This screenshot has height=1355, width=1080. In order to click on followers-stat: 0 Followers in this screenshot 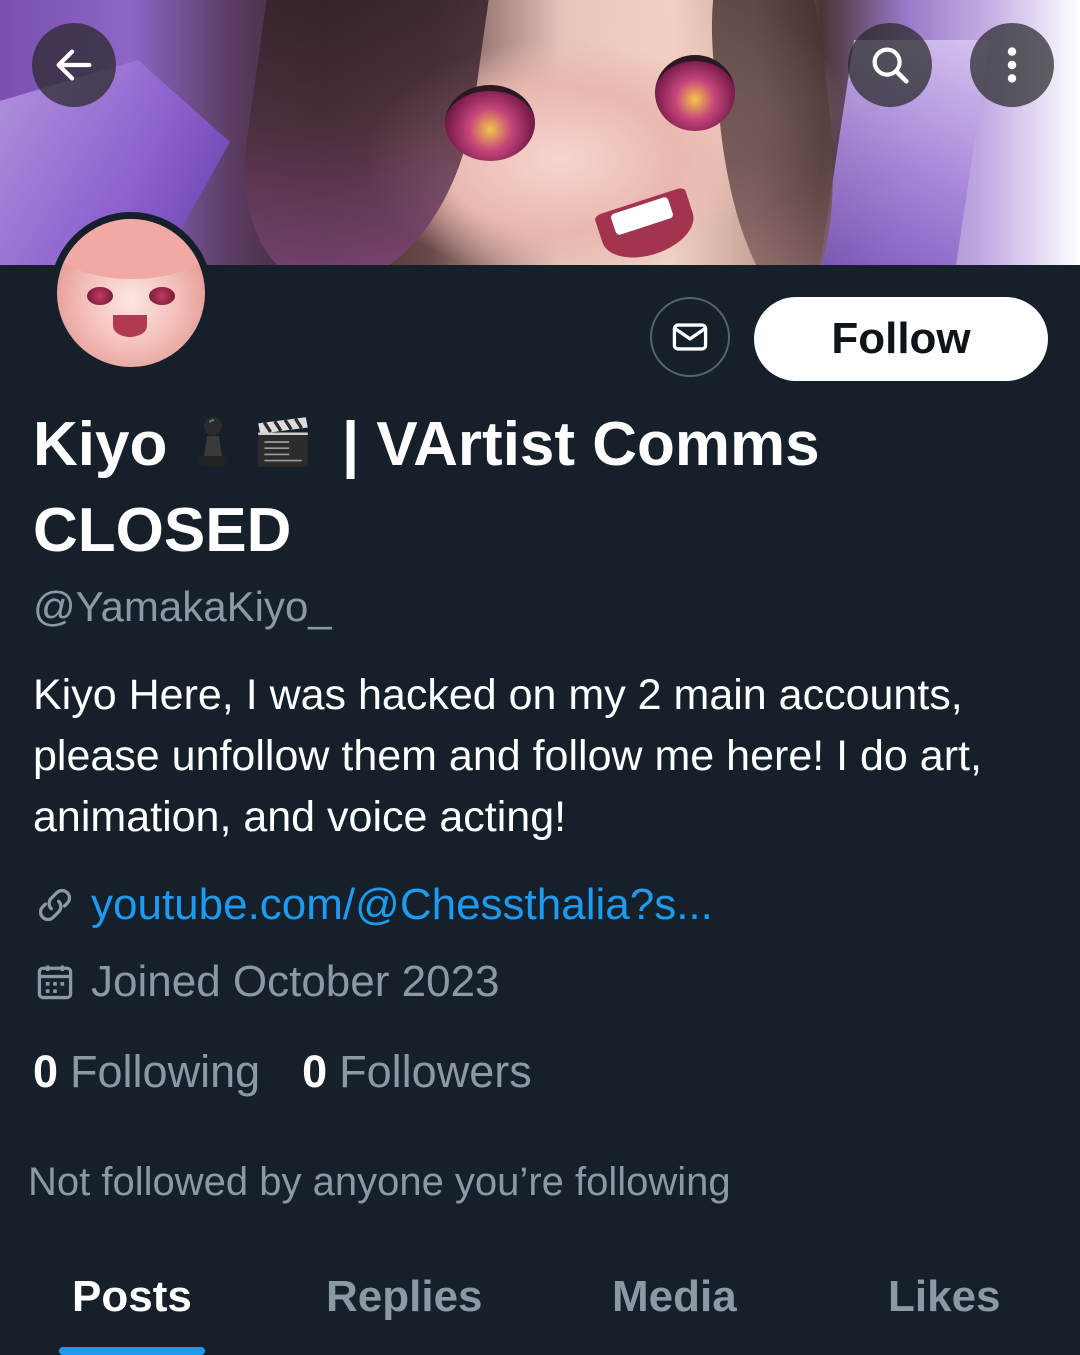, I will do `click(417, 1072)`.